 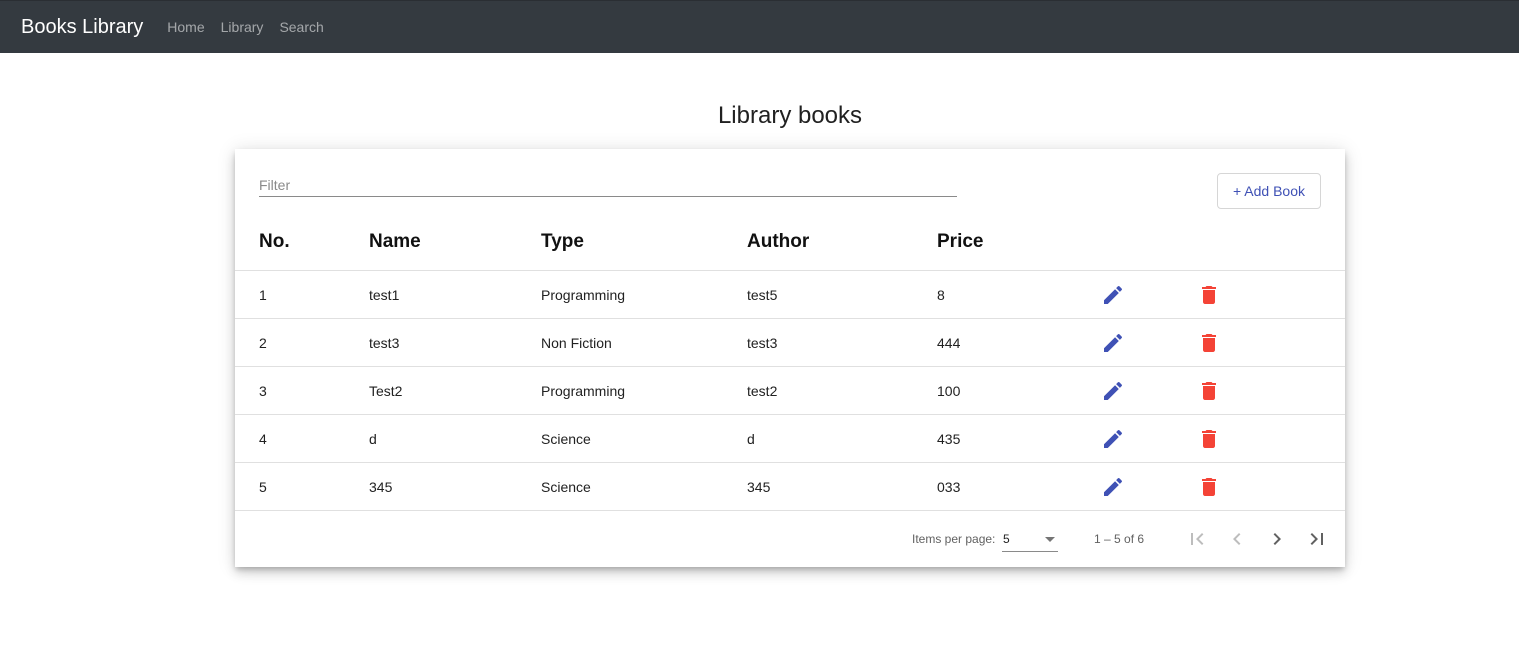 I want to click on table-cell: test2, so click(x=762, y=391).